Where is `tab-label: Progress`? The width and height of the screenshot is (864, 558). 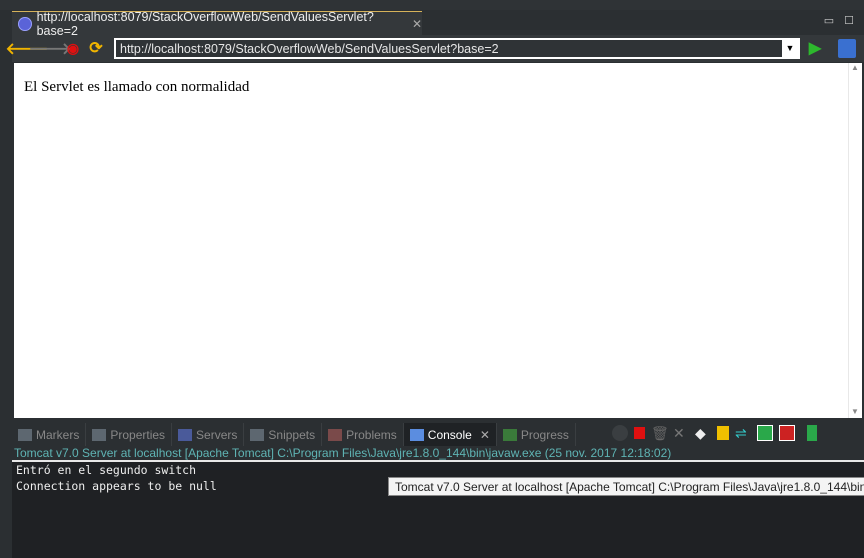 tab-label: Progress is located at coordinates (544, 434).